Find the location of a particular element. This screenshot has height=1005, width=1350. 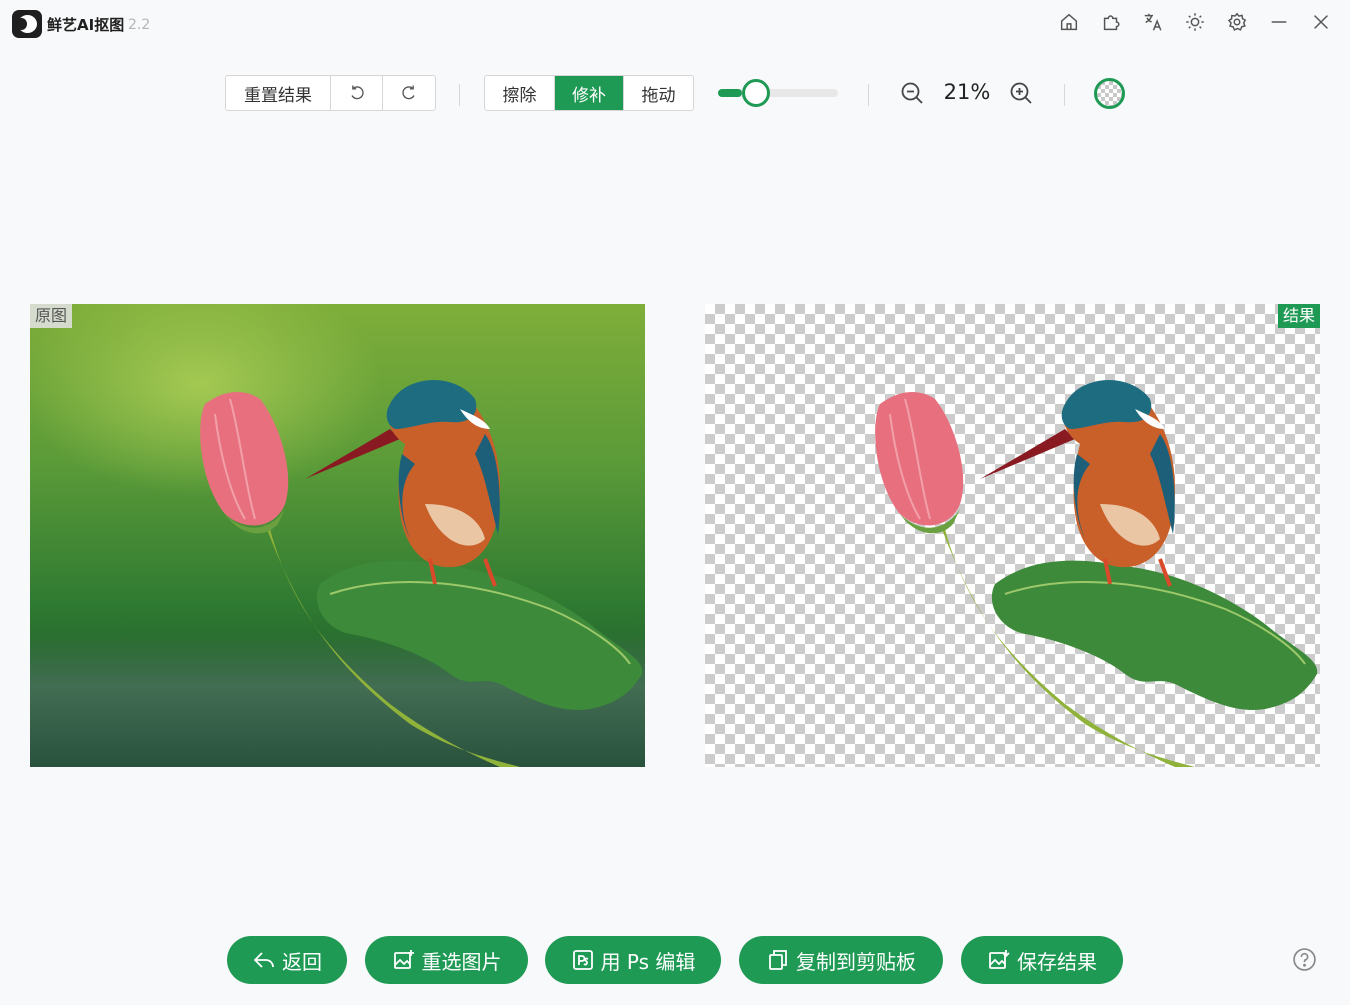

back-button: 返回 is located at coordinates (287, 960).